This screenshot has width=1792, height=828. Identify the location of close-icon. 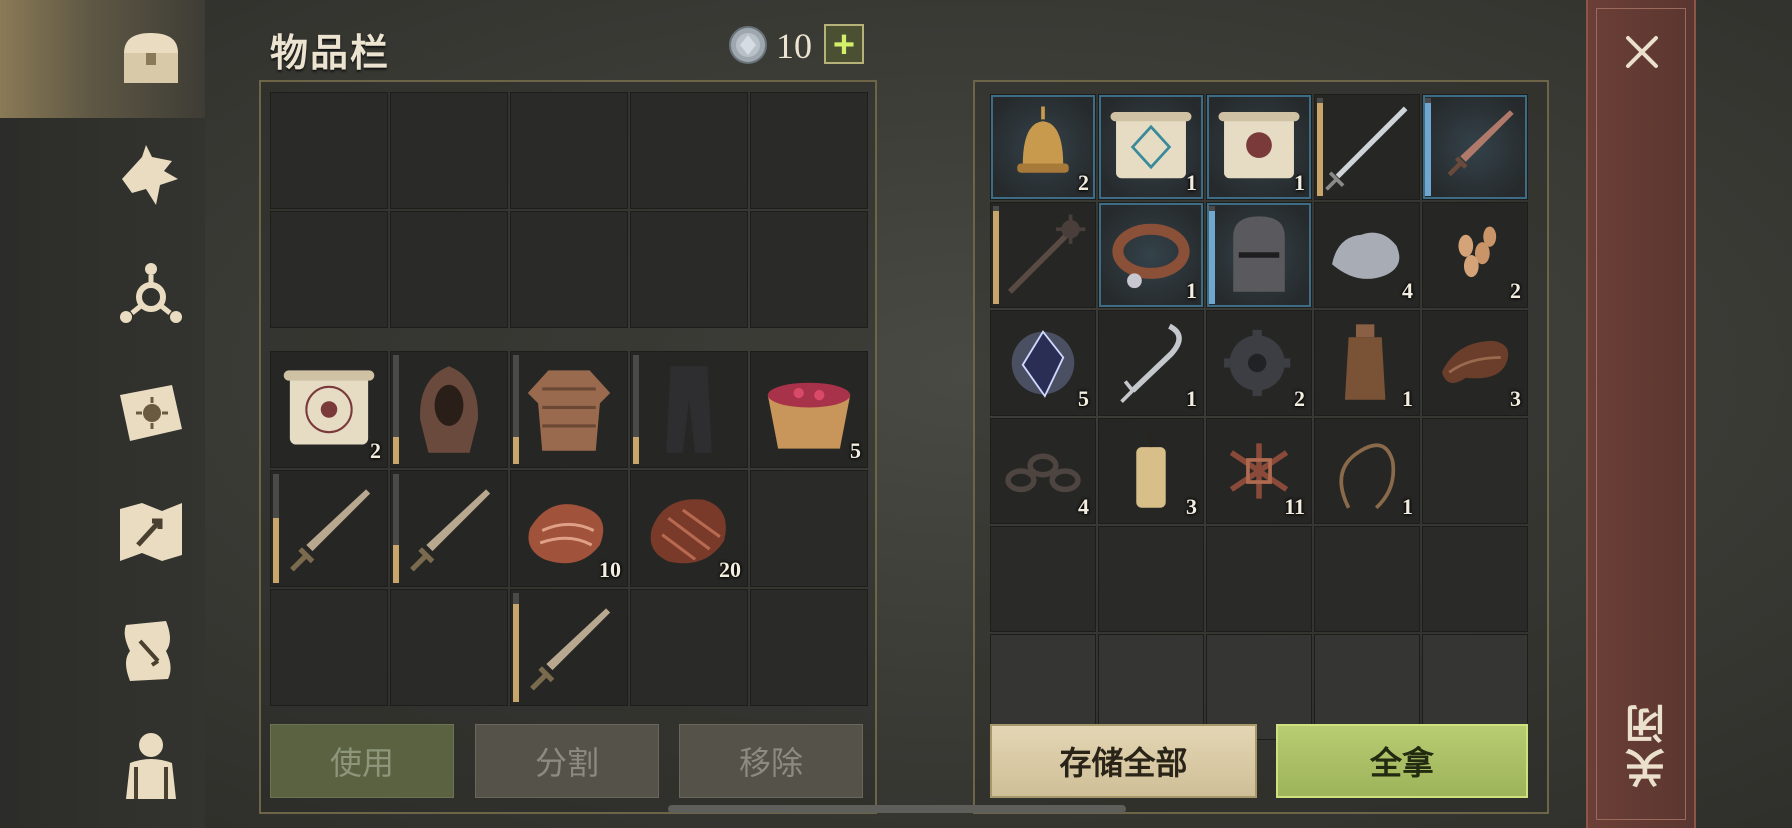
(1642, 52).